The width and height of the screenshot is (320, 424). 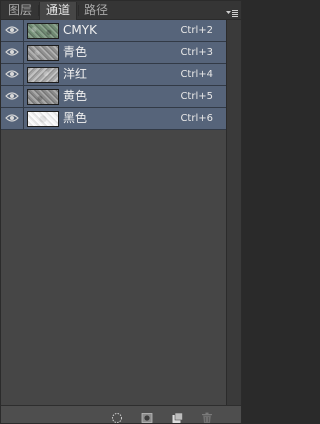 I want to click on channel-row-yellow: 黄色 Ctrl+5, so click(x=113, y=97).